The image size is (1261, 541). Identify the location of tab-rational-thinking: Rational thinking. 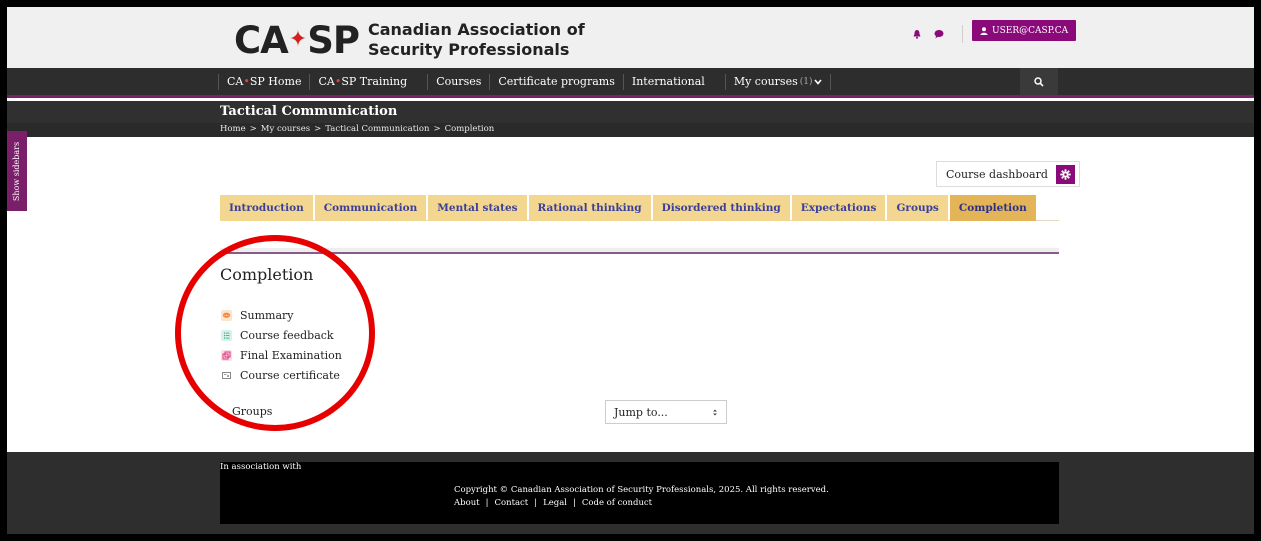
(589, 208).